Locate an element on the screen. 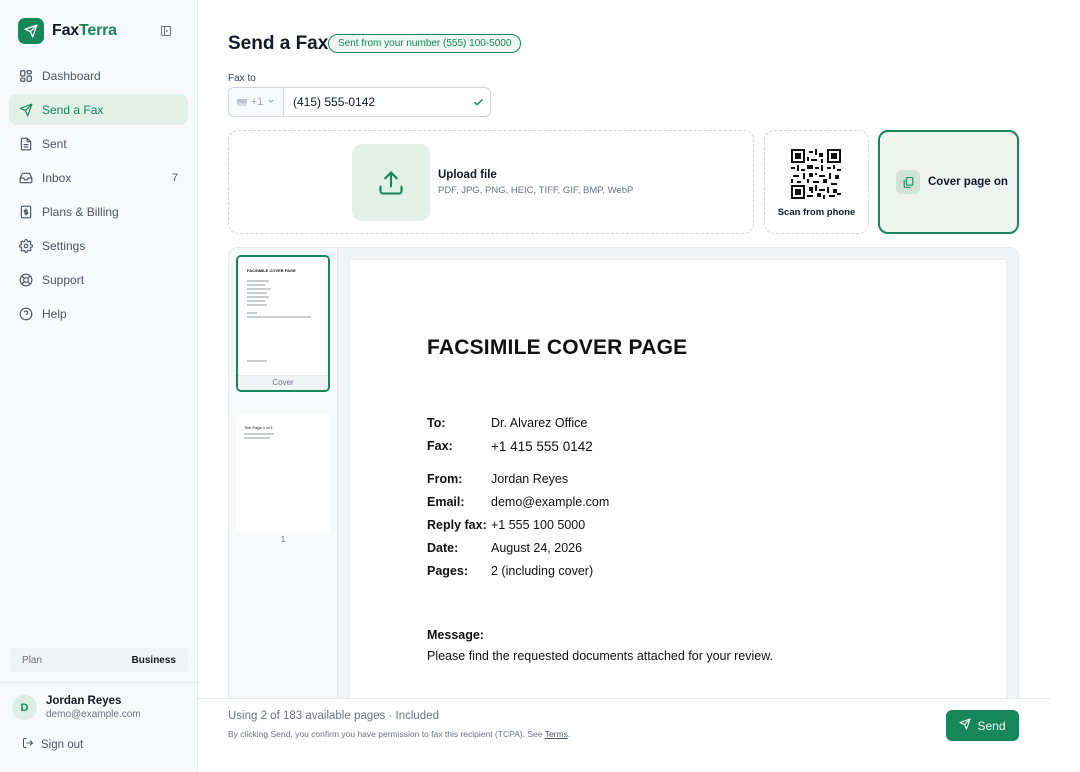 This screenshot has width=1080, height=772. country-code-select: +1 is located at coordinates (256, 102).